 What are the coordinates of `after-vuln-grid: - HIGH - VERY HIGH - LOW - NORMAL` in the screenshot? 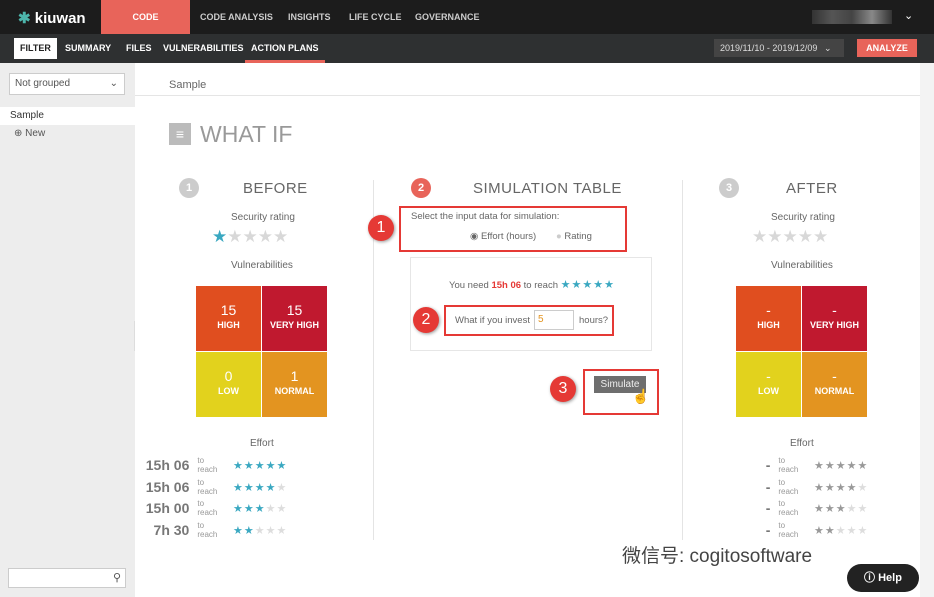 It's located at (801, 351).